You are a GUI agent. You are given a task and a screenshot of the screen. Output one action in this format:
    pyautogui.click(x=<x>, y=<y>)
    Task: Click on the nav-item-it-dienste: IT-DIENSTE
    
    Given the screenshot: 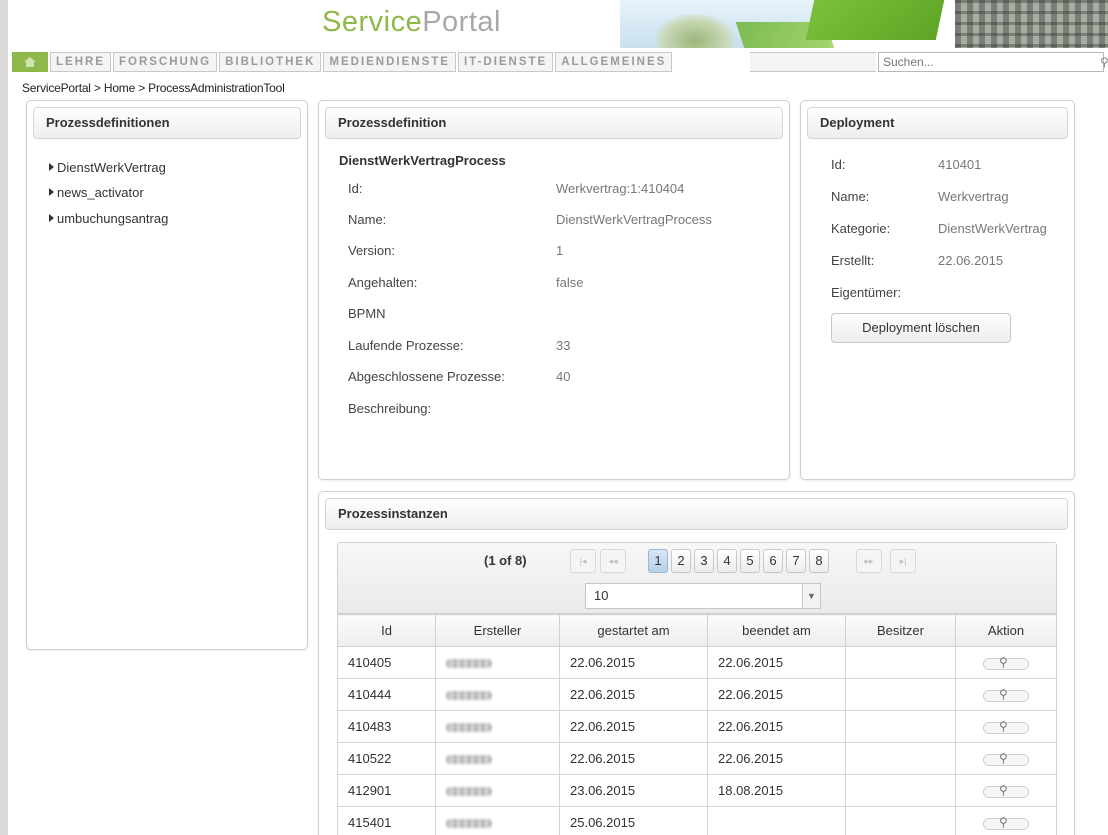 What is the action you would take?
    pyautogui.click(x=505, y=62)
    